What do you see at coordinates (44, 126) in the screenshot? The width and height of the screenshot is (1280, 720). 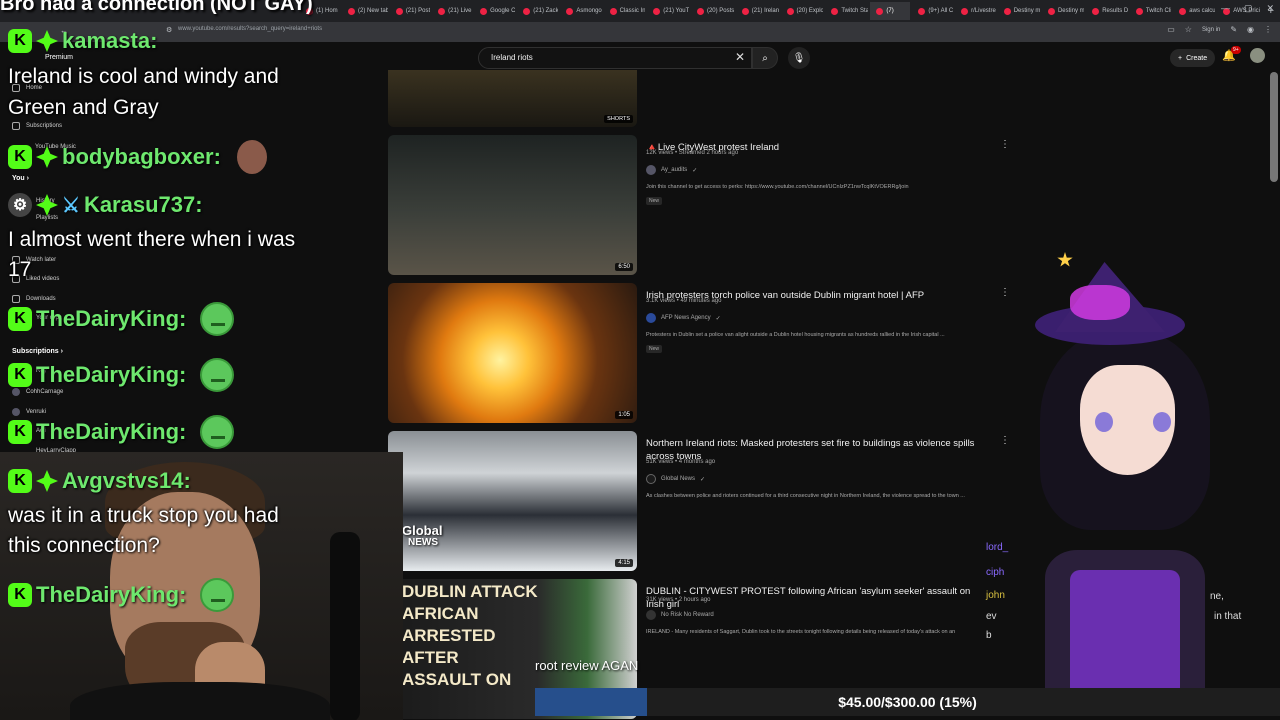 I see `sidebar-item-label: Subscriptions` at bounding box center [44, 126].